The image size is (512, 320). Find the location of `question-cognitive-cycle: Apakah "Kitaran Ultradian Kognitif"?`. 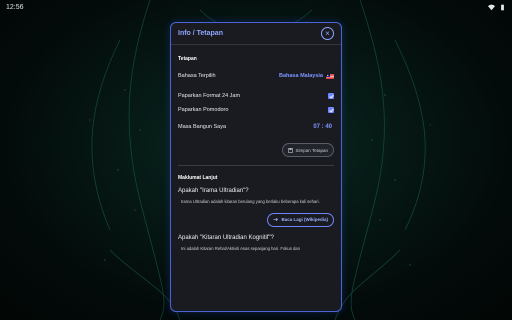

question-cognitive-cycle: Apakah "Kitaran Ultradian Kognitif"? is located at coordinates (226, 237).